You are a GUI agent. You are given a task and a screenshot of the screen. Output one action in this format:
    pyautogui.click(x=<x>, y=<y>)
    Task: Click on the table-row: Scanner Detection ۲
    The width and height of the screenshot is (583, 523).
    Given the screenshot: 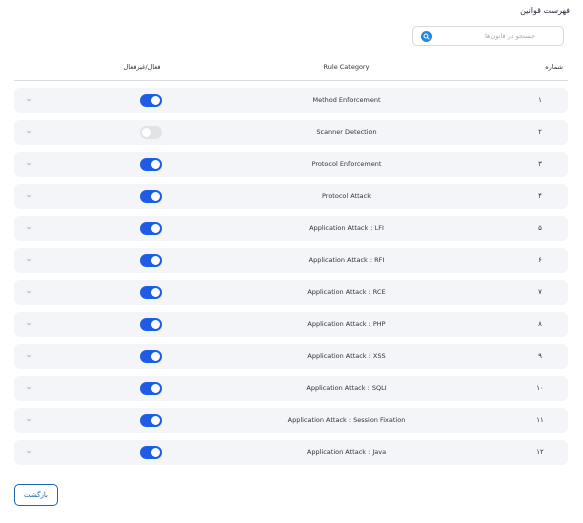 What is the action you would take?
    pyautogui.click(x=291, y=132)
    